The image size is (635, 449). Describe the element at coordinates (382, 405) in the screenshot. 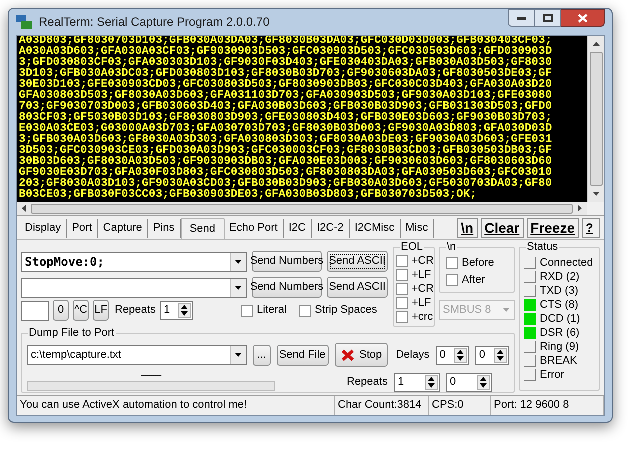

I see `status-bar-text: Char Count:3814` at that location.